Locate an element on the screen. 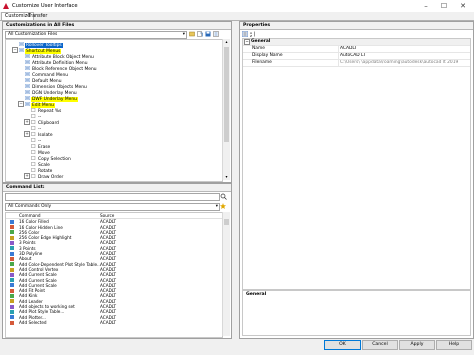  command-row: Add Selected ACADLT is located at coordinates (114, 322).